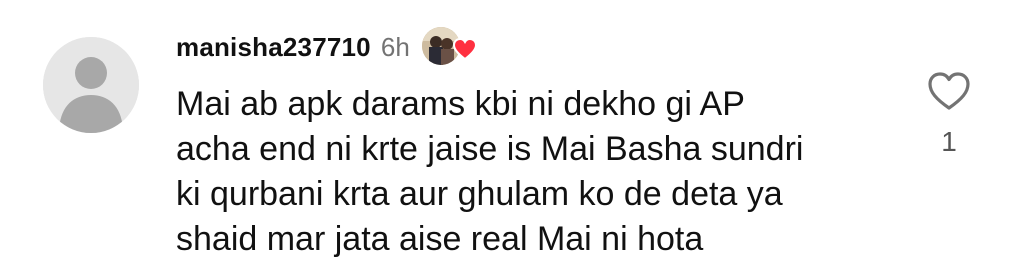 This screenshot has width=1024, height=271. Describe the element at coordinates (949, 91) in the screenshot. I see `heart-outline-icon` at that location.